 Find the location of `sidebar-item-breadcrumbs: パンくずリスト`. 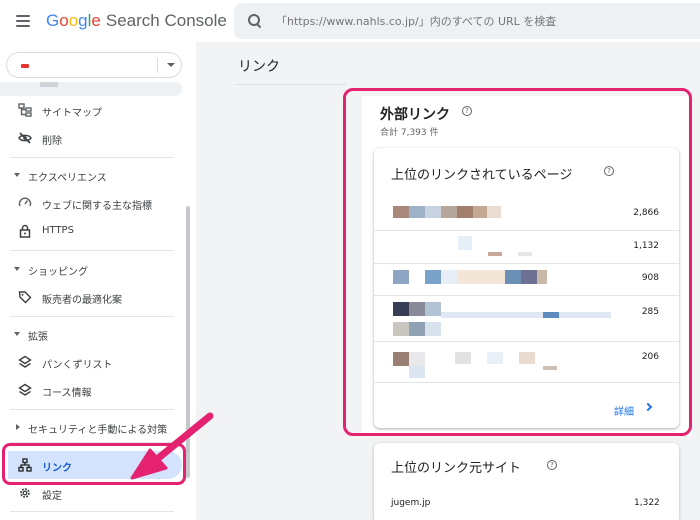

sidebar-item-breadcrumbs: パンくずリスト is located at coordinates (91, 362).